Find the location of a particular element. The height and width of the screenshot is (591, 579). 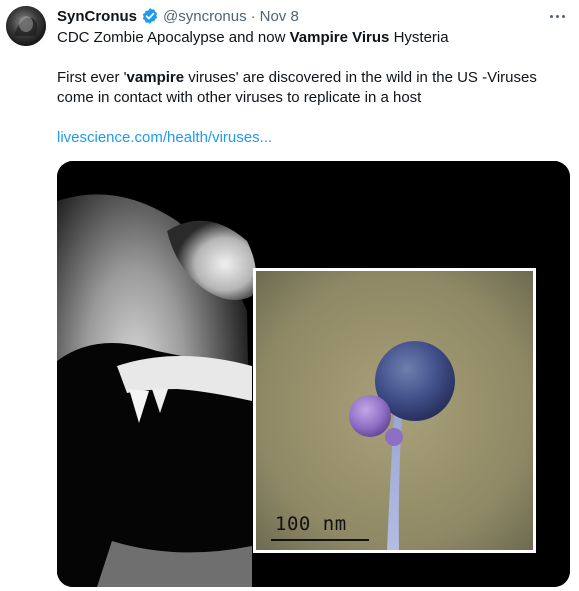

tweet-header: SynCronus @syncronus · Nov 8 is located at coordinates (178, 16).